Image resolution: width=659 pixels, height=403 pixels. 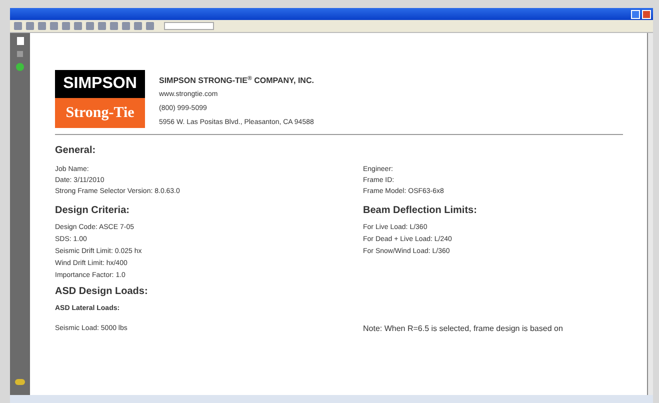 What do you see at coordinates (420, 210) in the screenshot?
I see `section-heading: Beam Deflection Limits:` at bounding box center [420, 210].